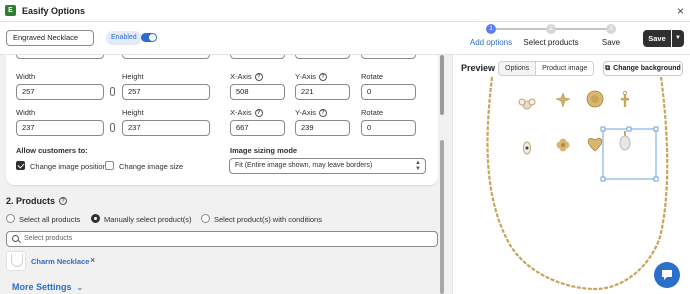 The image size is (690, 294). Describe the element at coordinates (595, 99) in the screenshot. I see `charm-medallion` at that location.